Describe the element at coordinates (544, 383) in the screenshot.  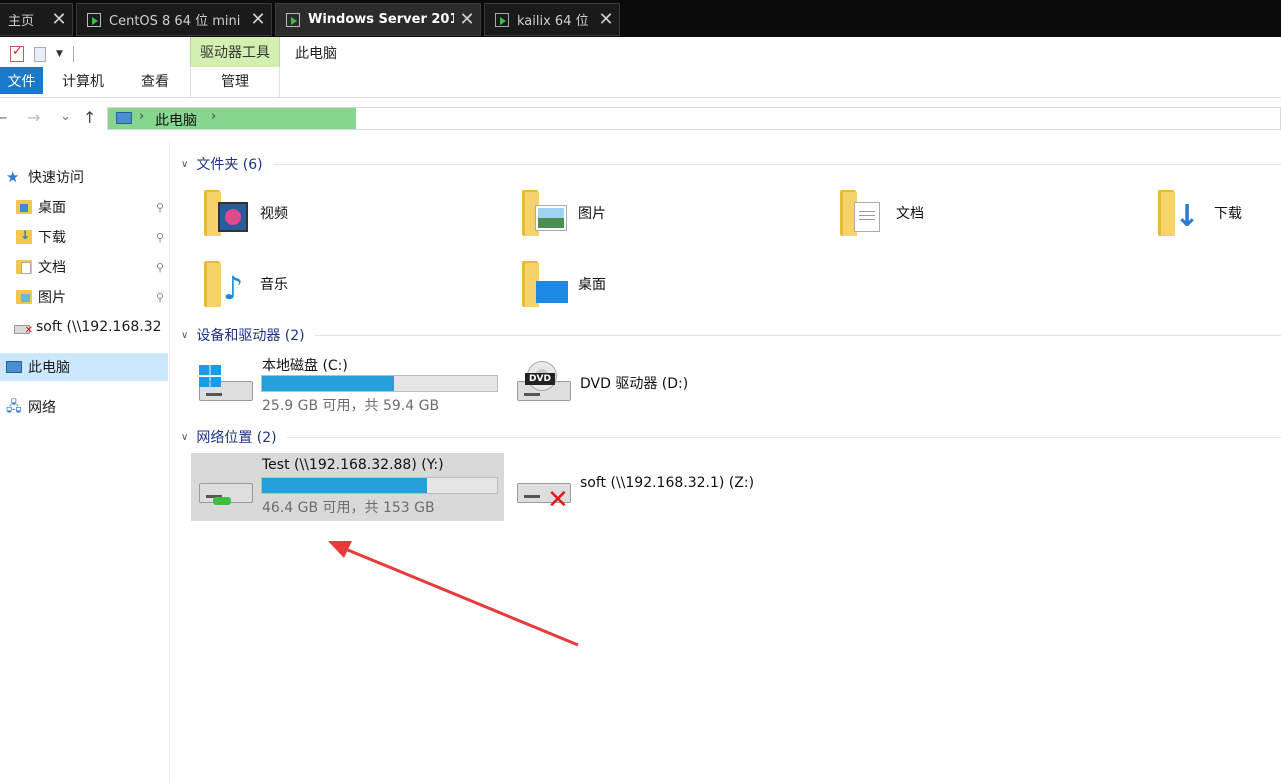
I see `dvd-drive-icon: DVD` at that location.